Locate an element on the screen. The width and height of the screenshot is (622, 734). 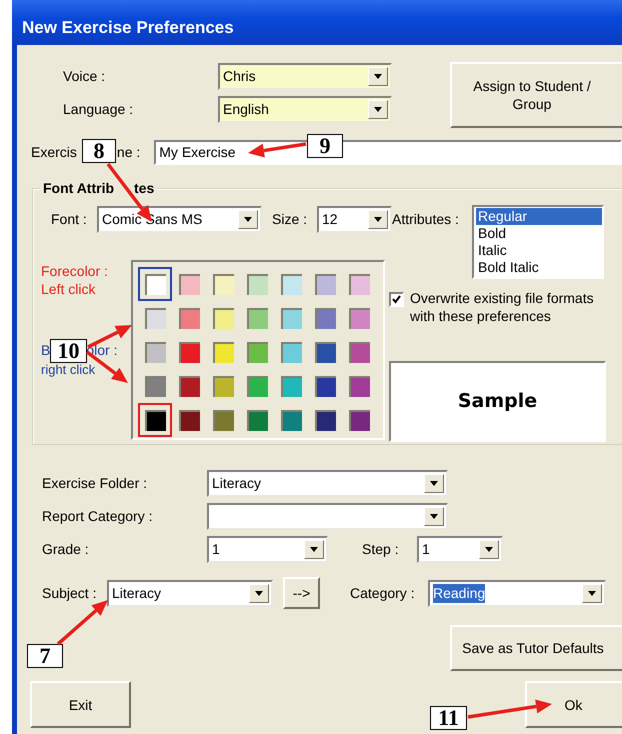
field-label: Attributes : is located at coordinates (426, 219).